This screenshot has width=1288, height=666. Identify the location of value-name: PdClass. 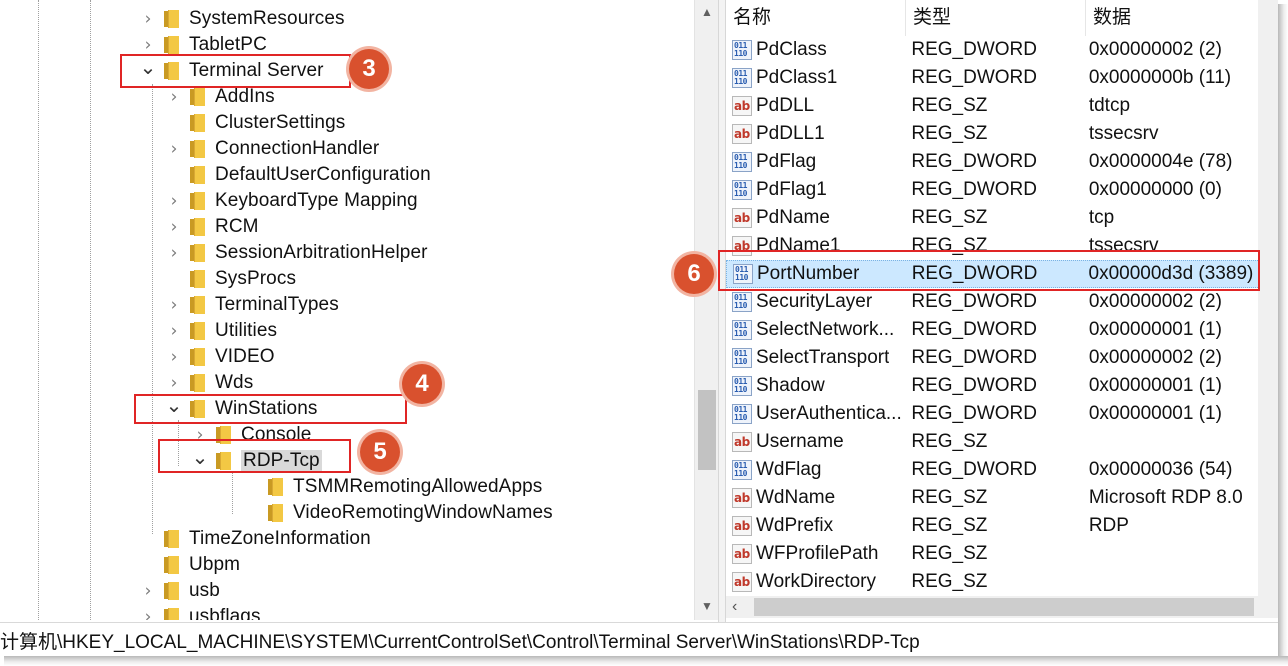
(791, 49).